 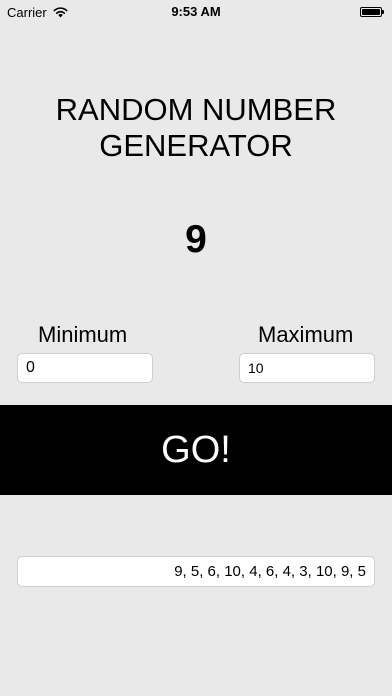 I want to click on history-field: 9, 5, 6, 10, 4, 6, 4, 3, 10, 9, 5, so click(x=196, y=571).